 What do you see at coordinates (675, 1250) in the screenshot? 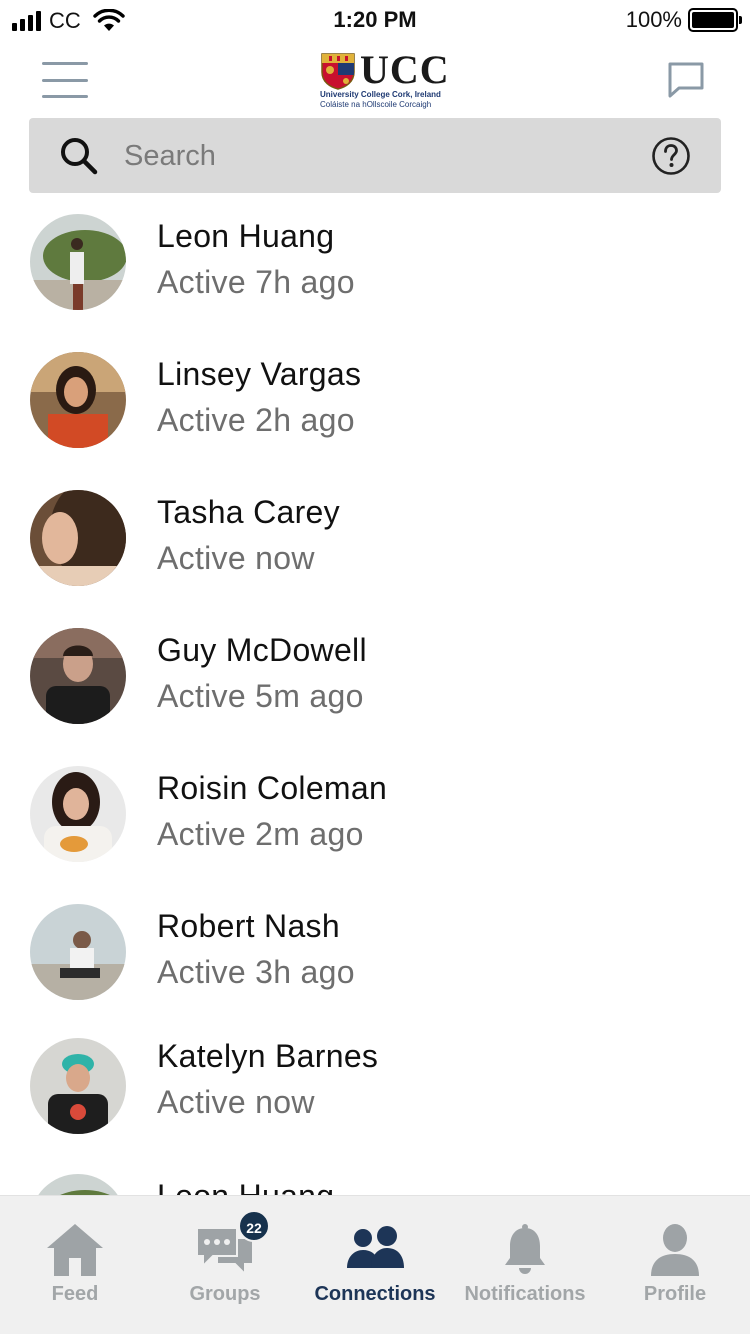
I see `profile-icon` at bounding box center [675, 1250].